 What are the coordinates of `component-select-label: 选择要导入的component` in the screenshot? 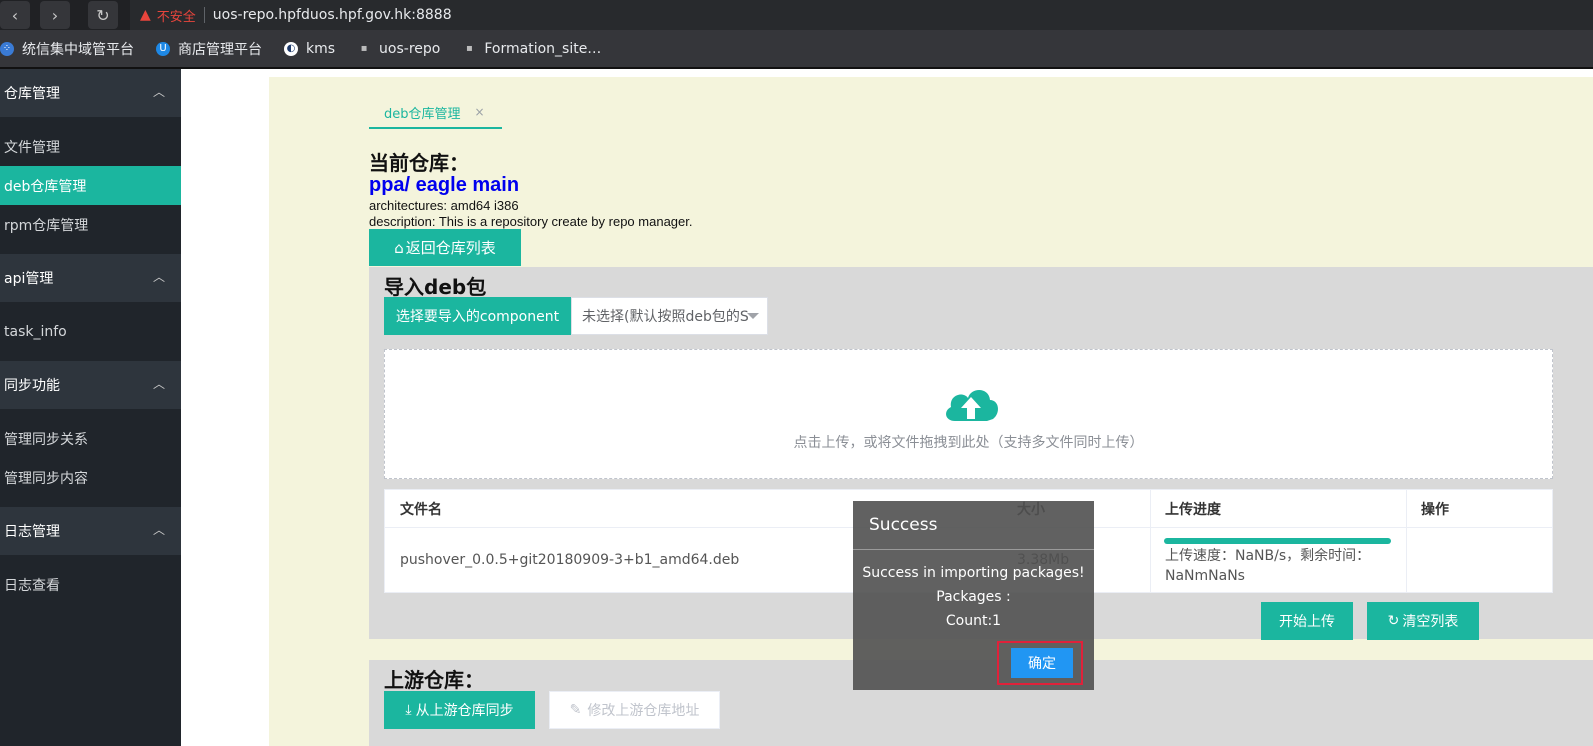 It's located at (477, 316).